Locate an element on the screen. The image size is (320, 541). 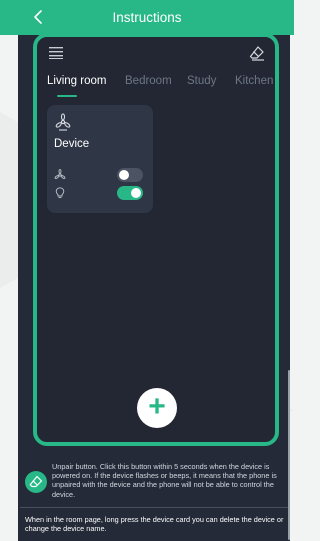
tab-study: Study is located at coordinates (201, 81).